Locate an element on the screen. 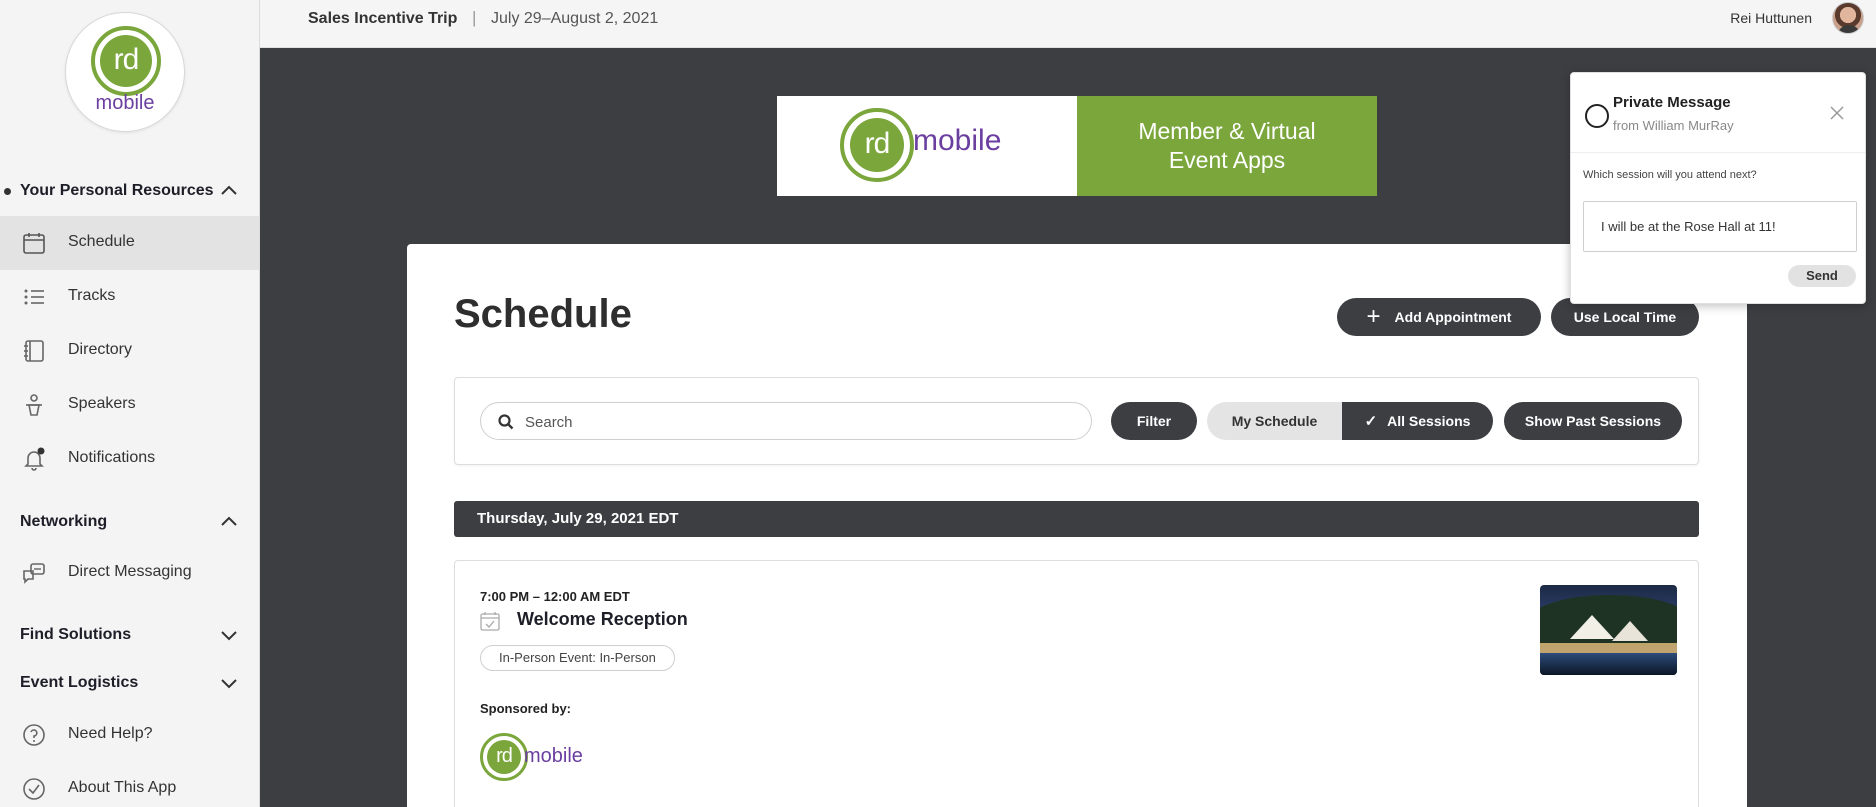 The width and height of the screenshot is (1876, 807). section-event-logistics: Event Logistics is located at coordinates (130, 683).